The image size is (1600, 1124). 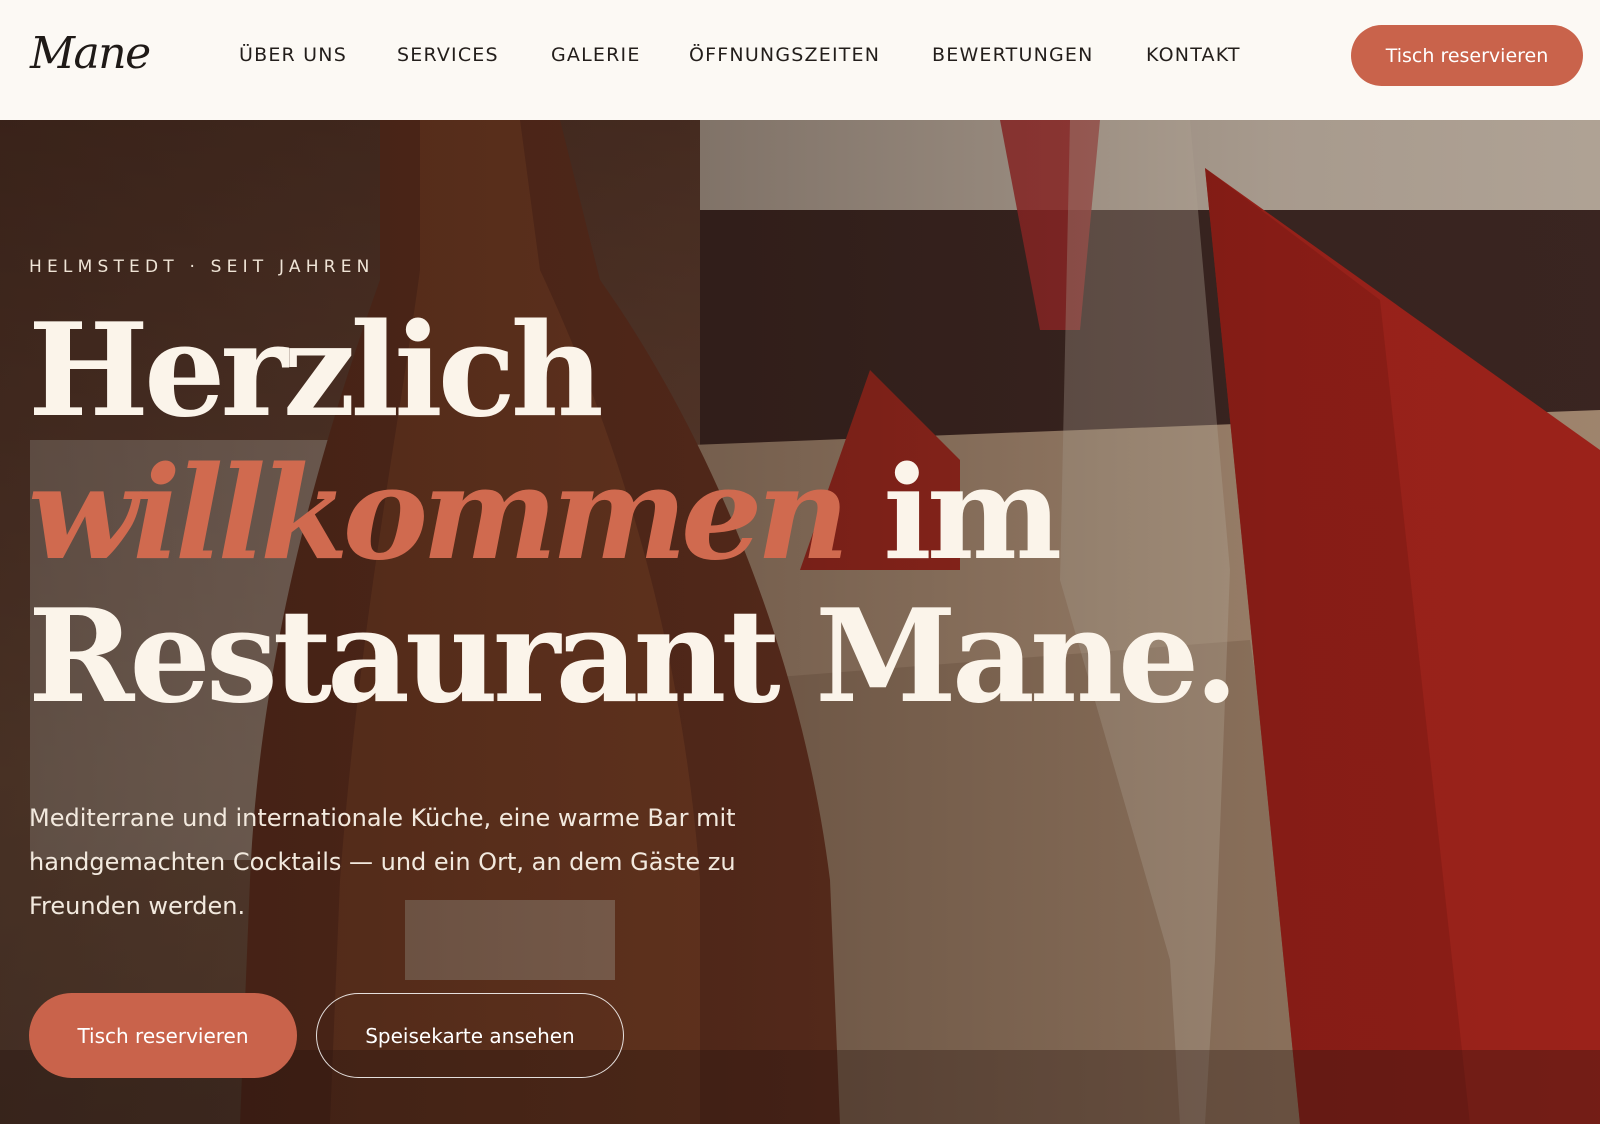 What do you see at coordinates (596, 55) in the screenshot?
I see `nav-item-galerie: GALERIE` at bounding box center [596, 55].